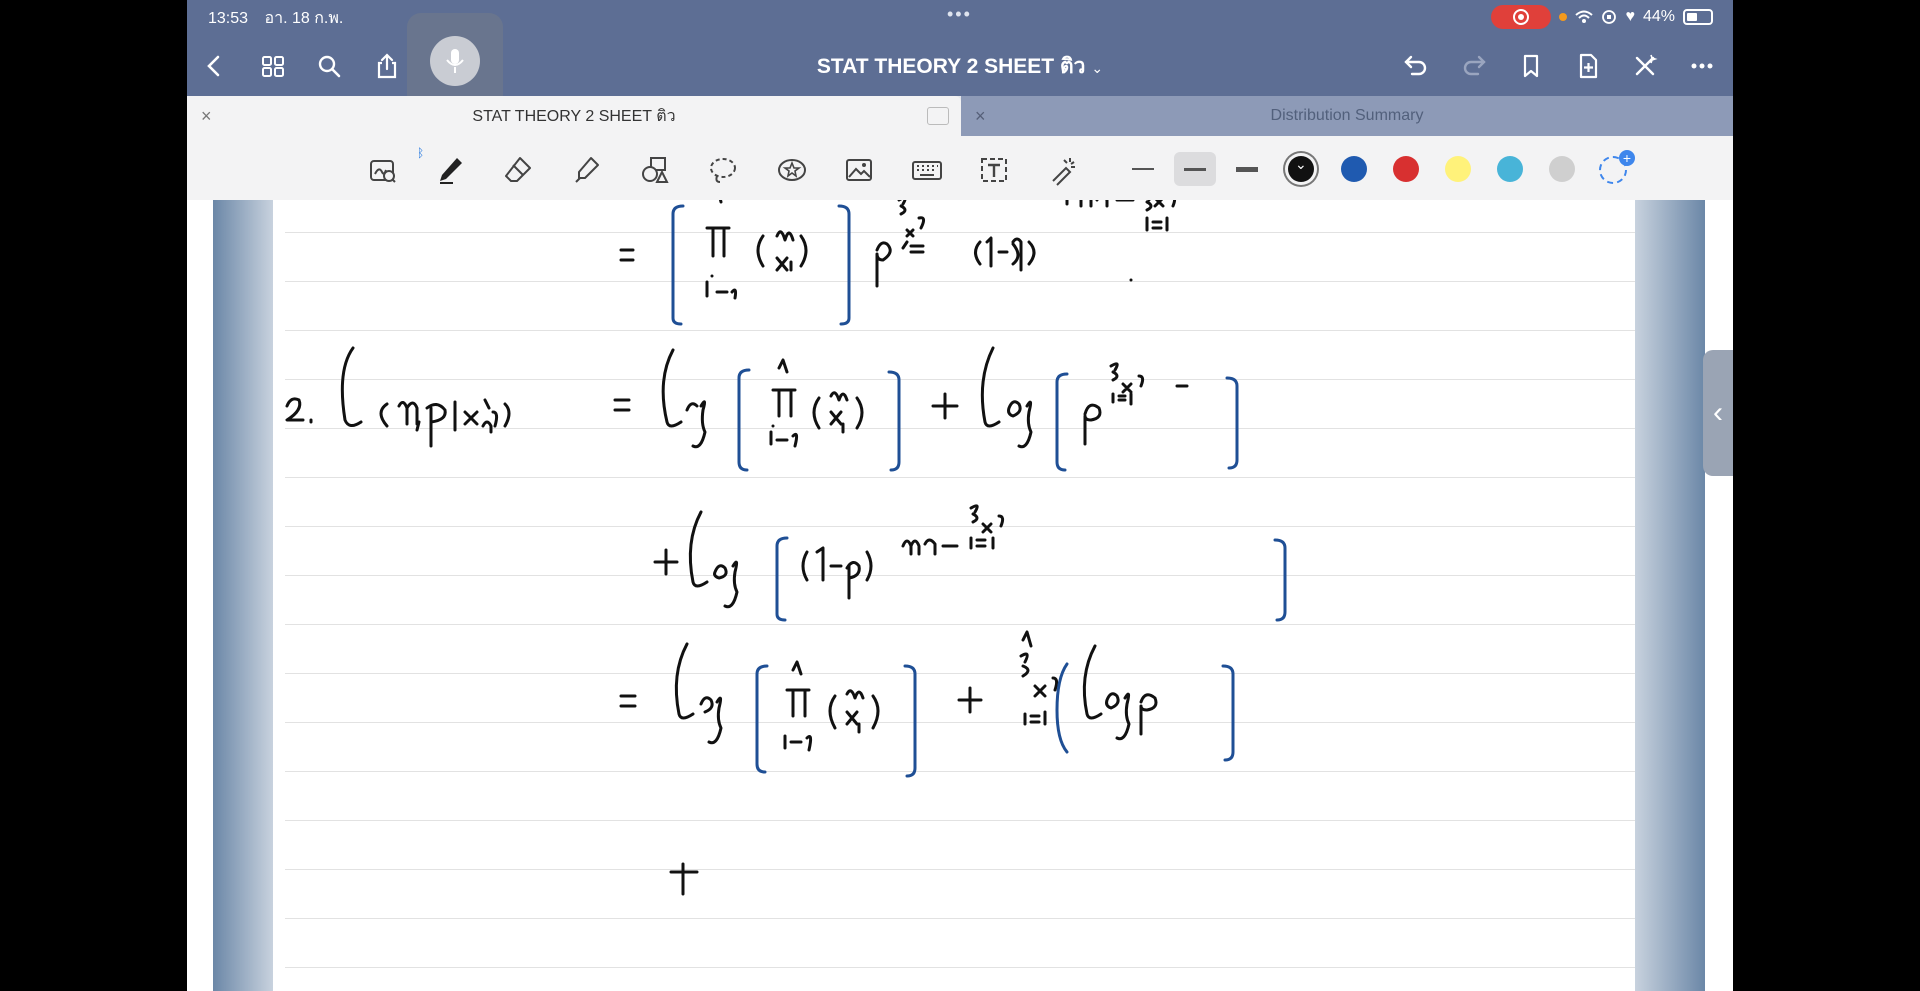 The width and height of the screenshot is (1920, 991). I want to click on pen-icon, so click(451, 170).